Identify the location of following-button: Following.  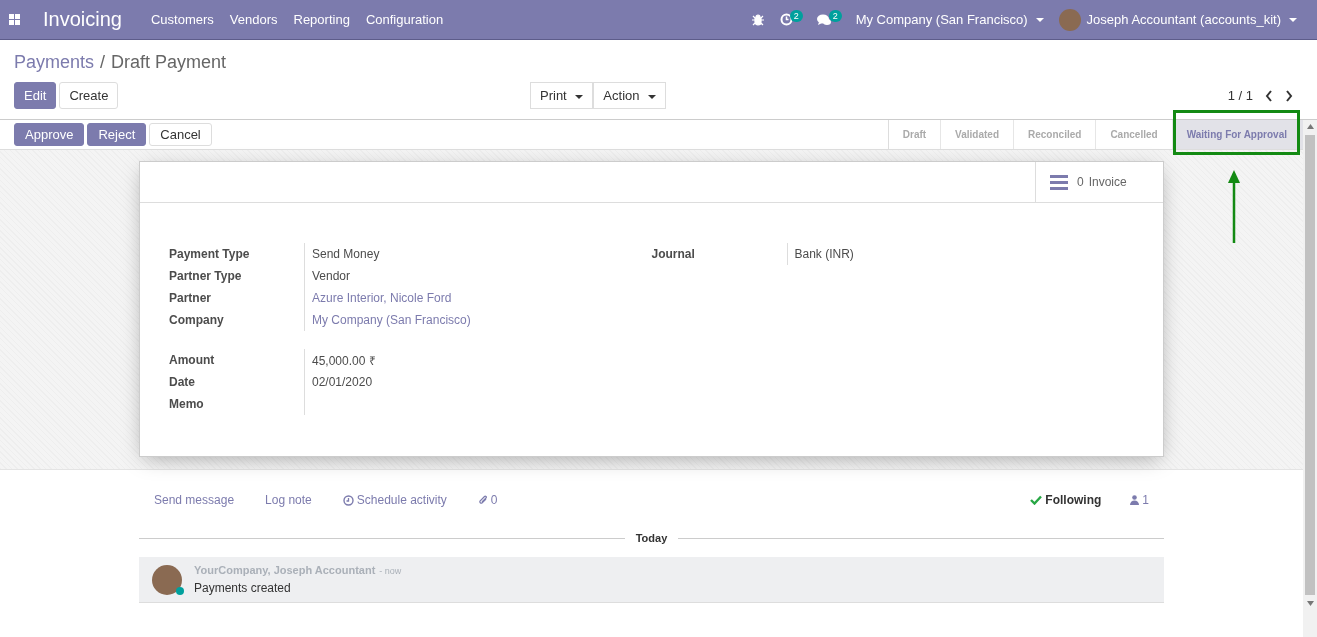
(1066, 500).